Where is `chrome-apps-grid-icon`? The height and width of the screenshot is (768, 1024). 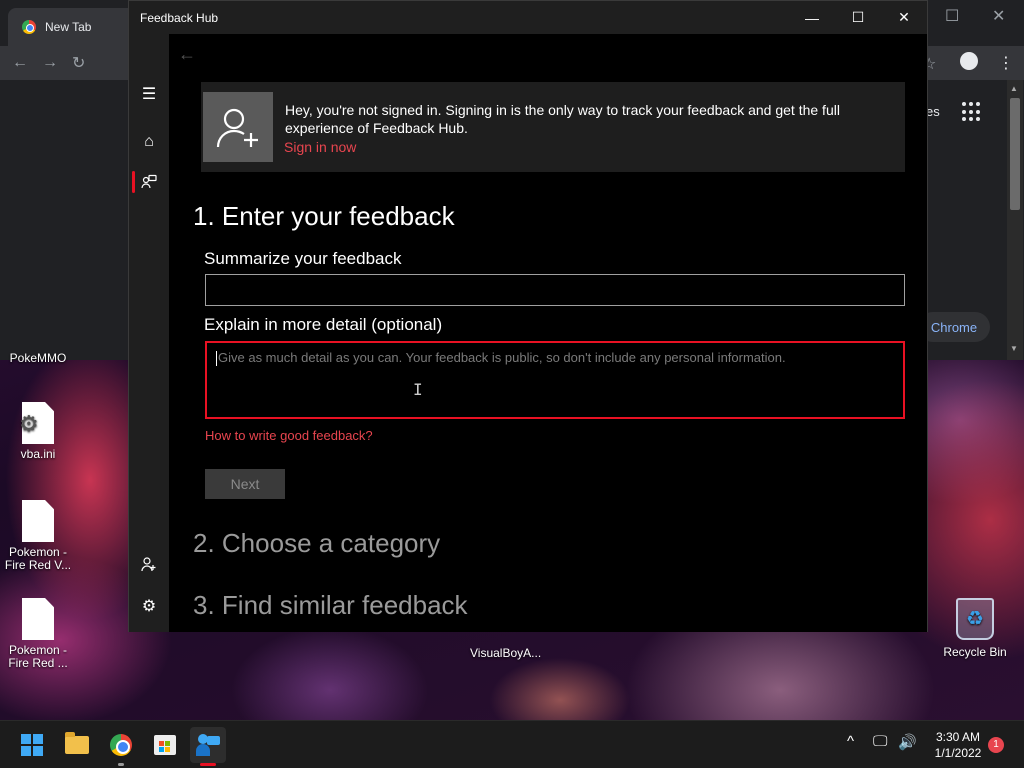 chrome-apps-grid-icon is located at coordinates (972, 112).